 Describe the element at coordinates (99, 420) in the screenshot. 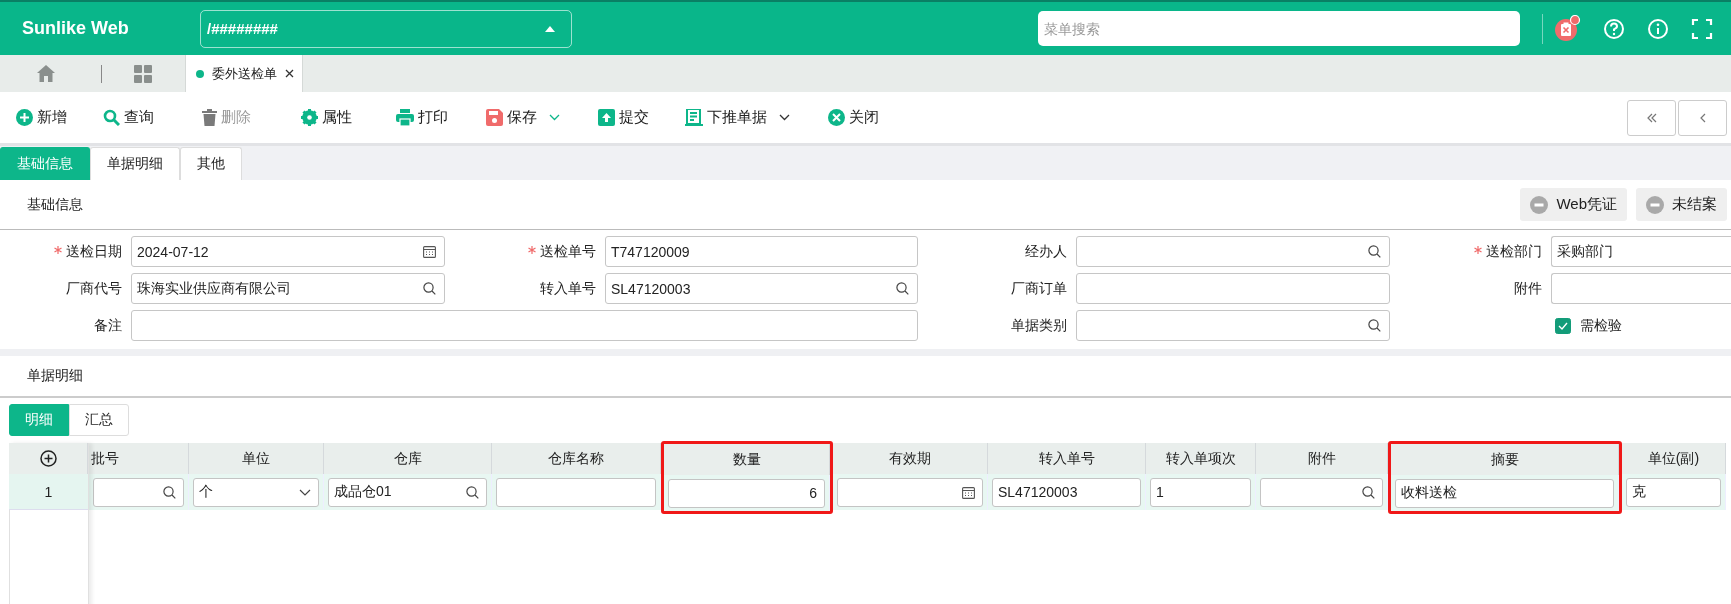

I see `detail-tab: 汇总` at that location.